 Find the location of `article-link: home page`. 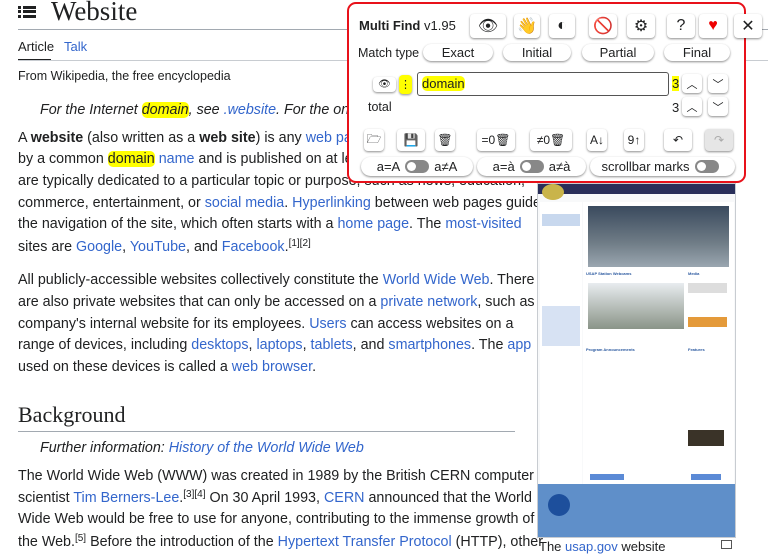

article-link: home page is located at coordinates (373, 224).